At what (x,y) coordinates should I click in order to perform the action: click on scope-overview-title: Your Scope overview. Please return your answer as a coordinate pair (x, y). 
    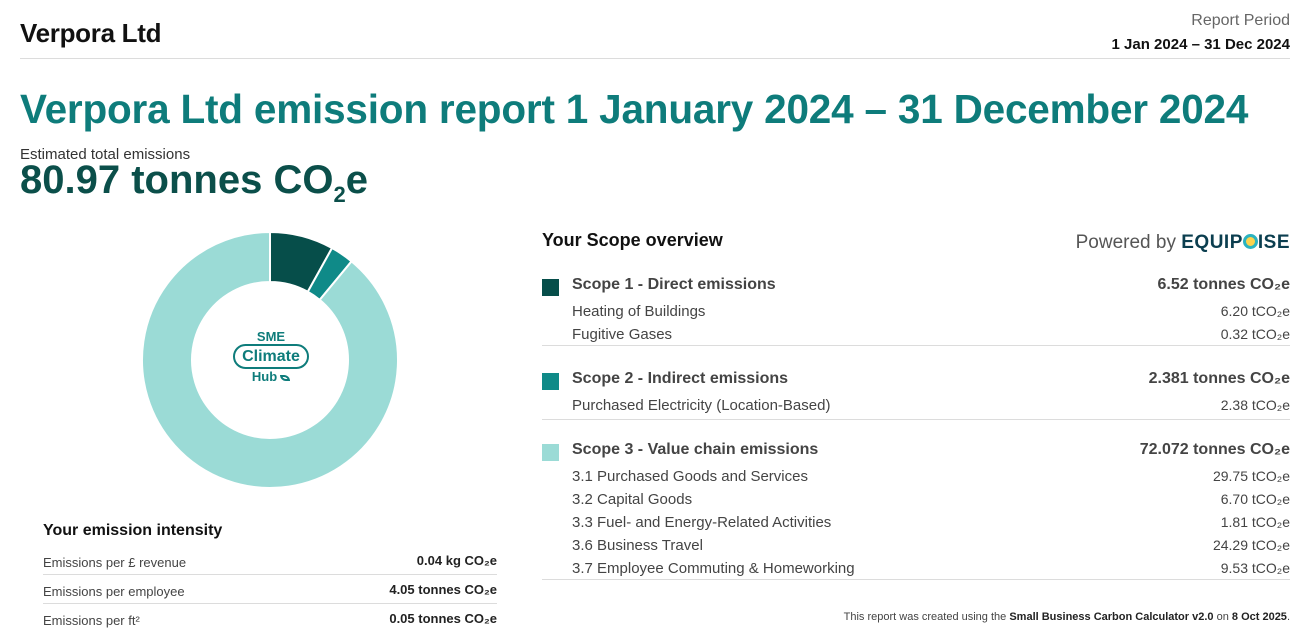
    Looking at the image, I should click on (632, 240).